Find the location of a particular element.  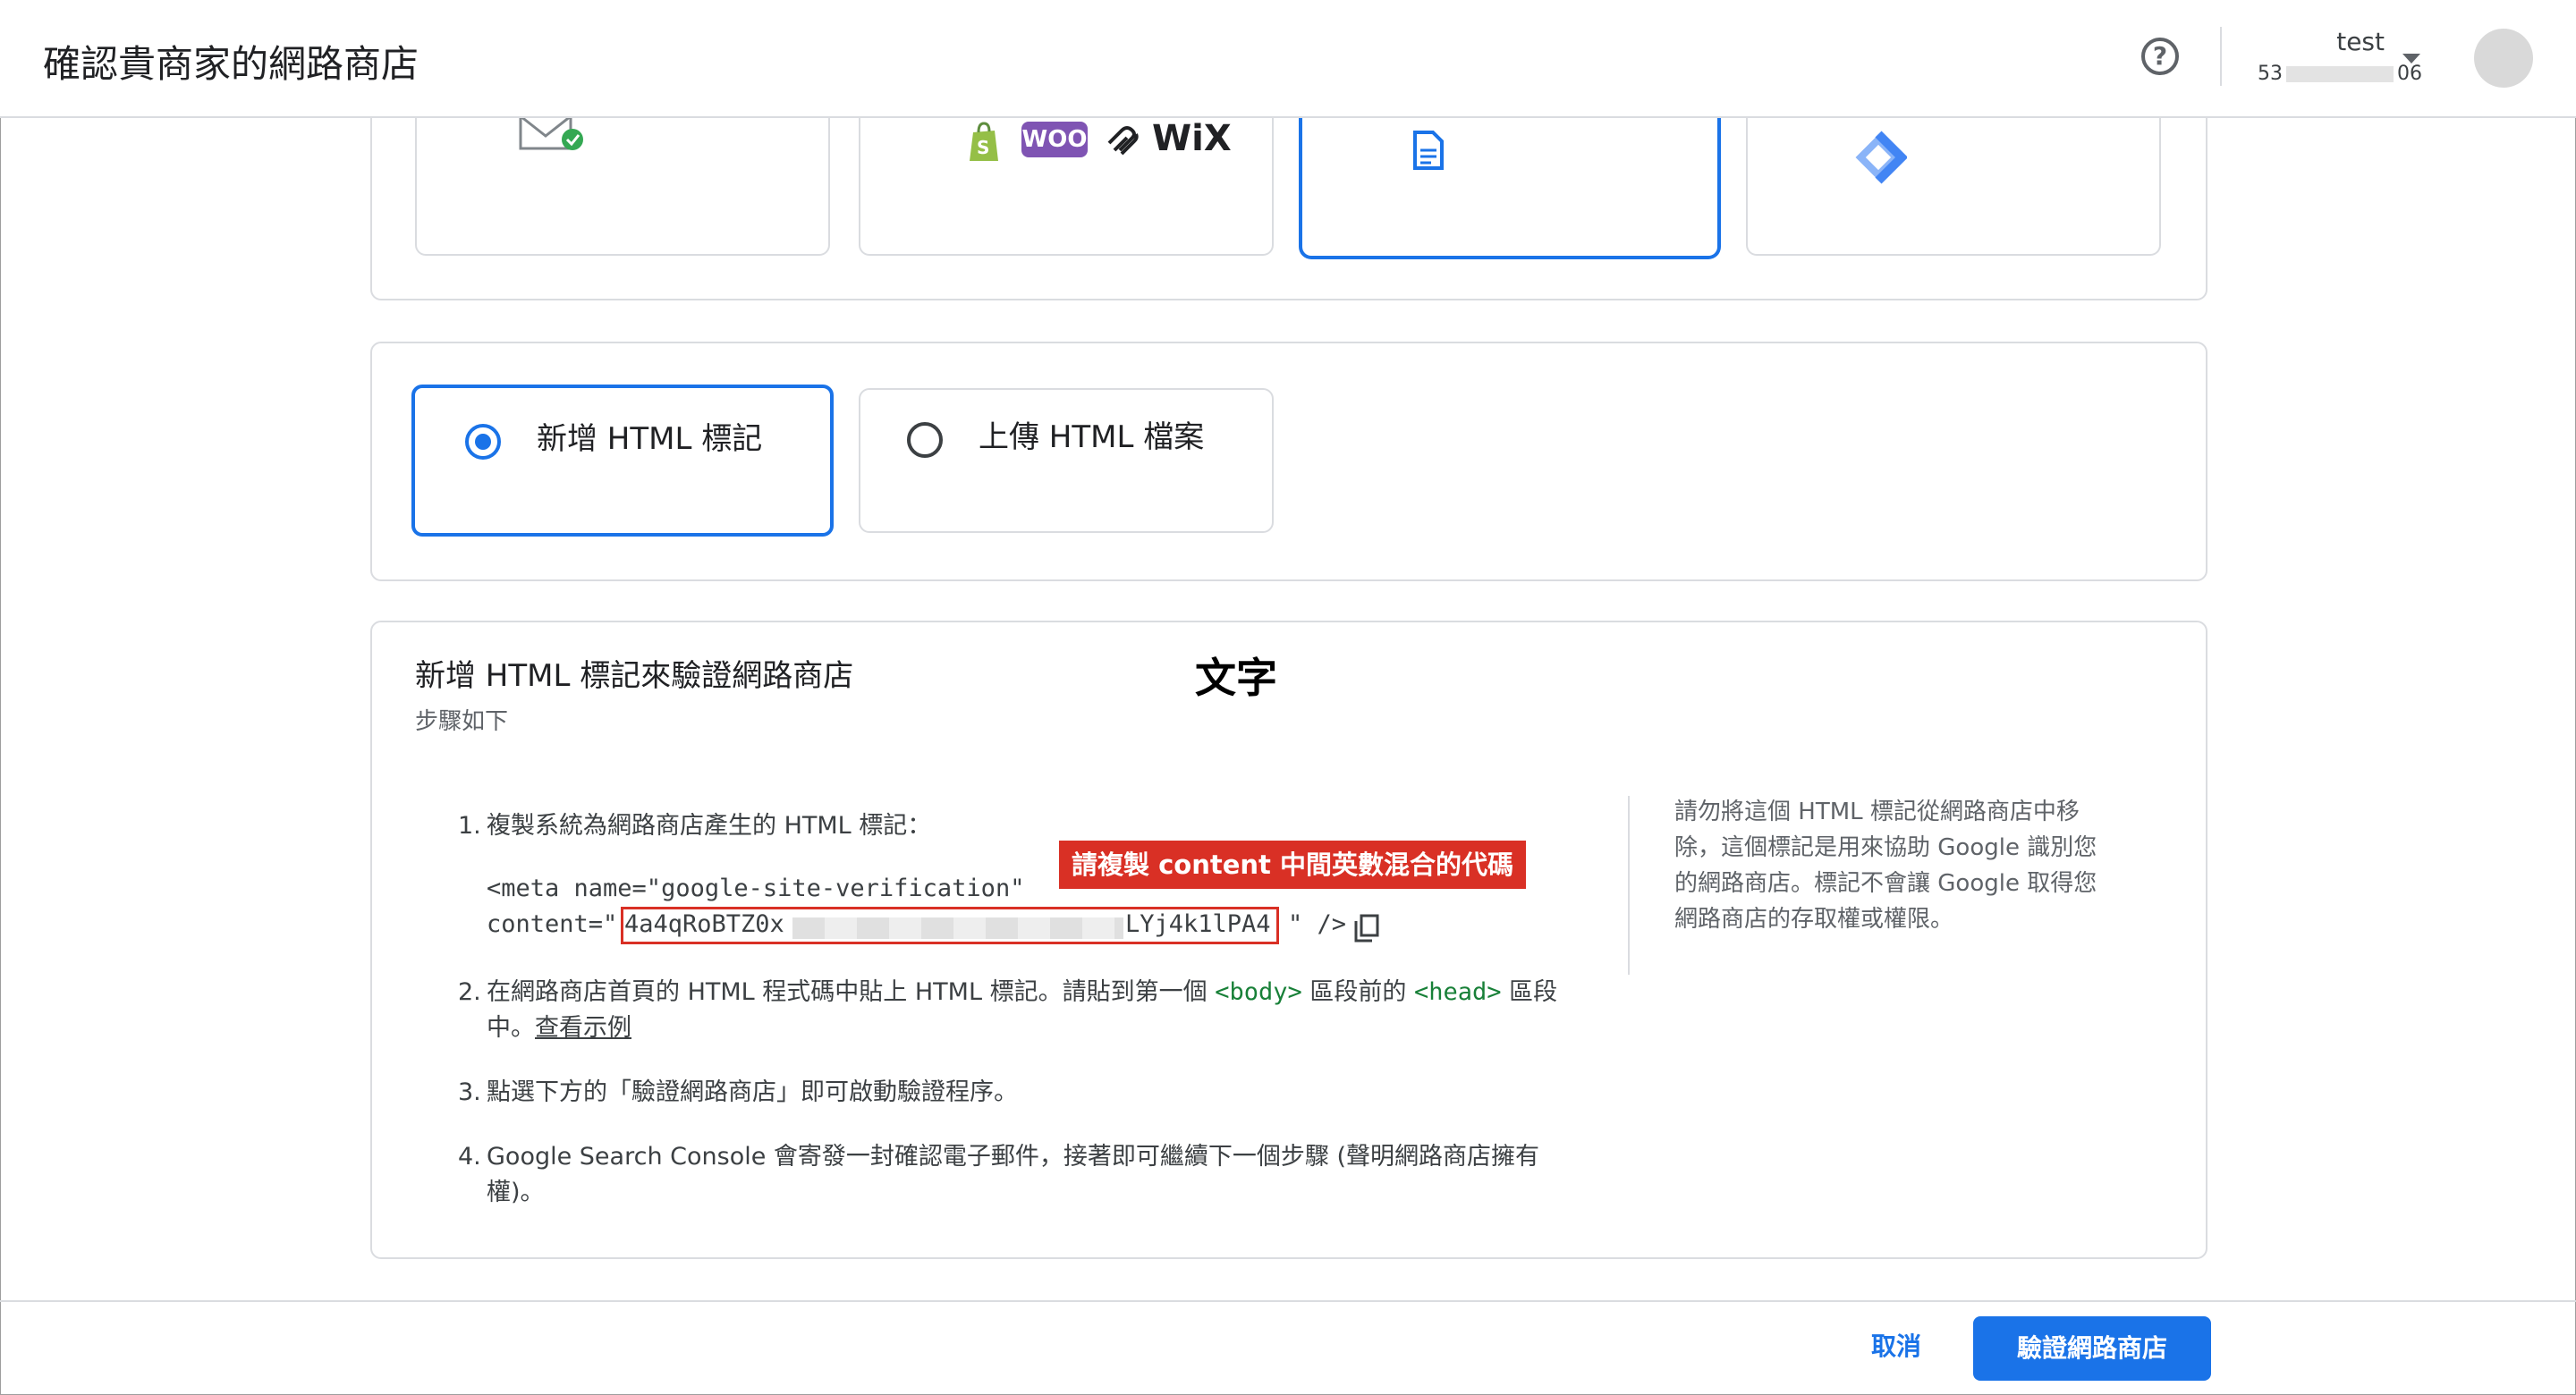

avatar is located at coordinates (2503, 58).